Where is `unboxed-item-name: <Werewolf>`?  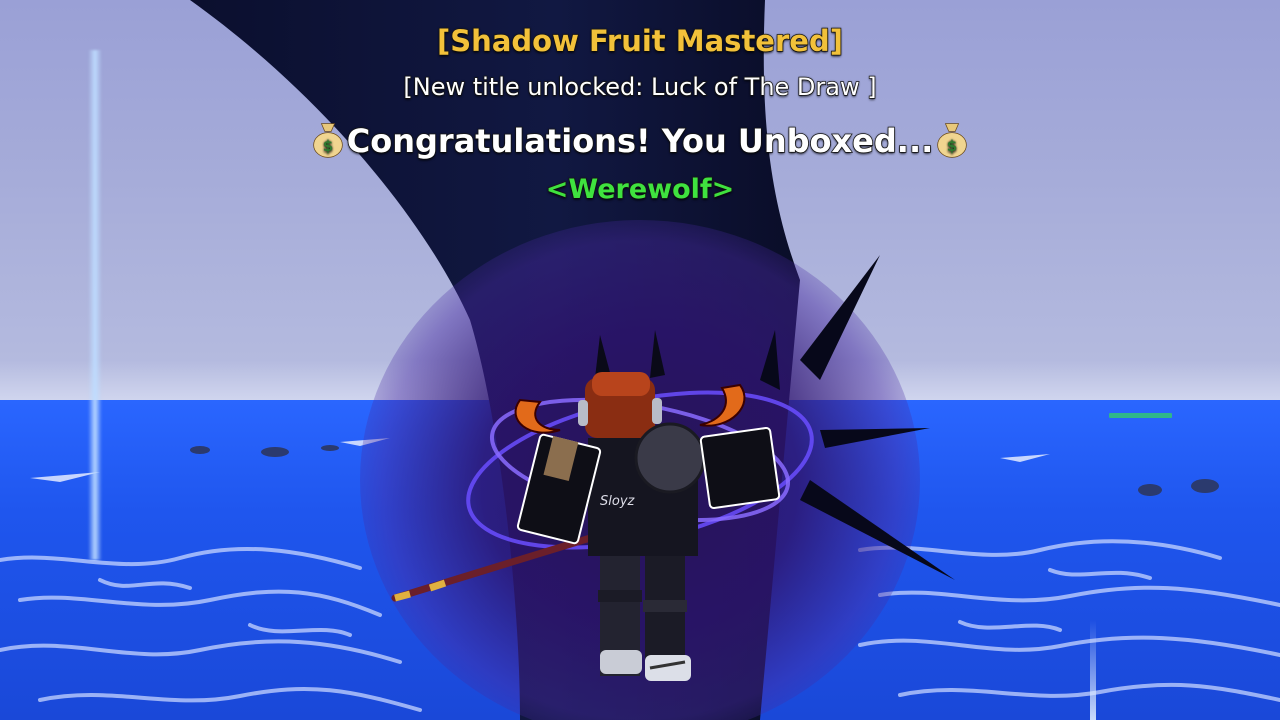
unboxed-item-name: <Werewolf> is located at coordinates (640, 189).